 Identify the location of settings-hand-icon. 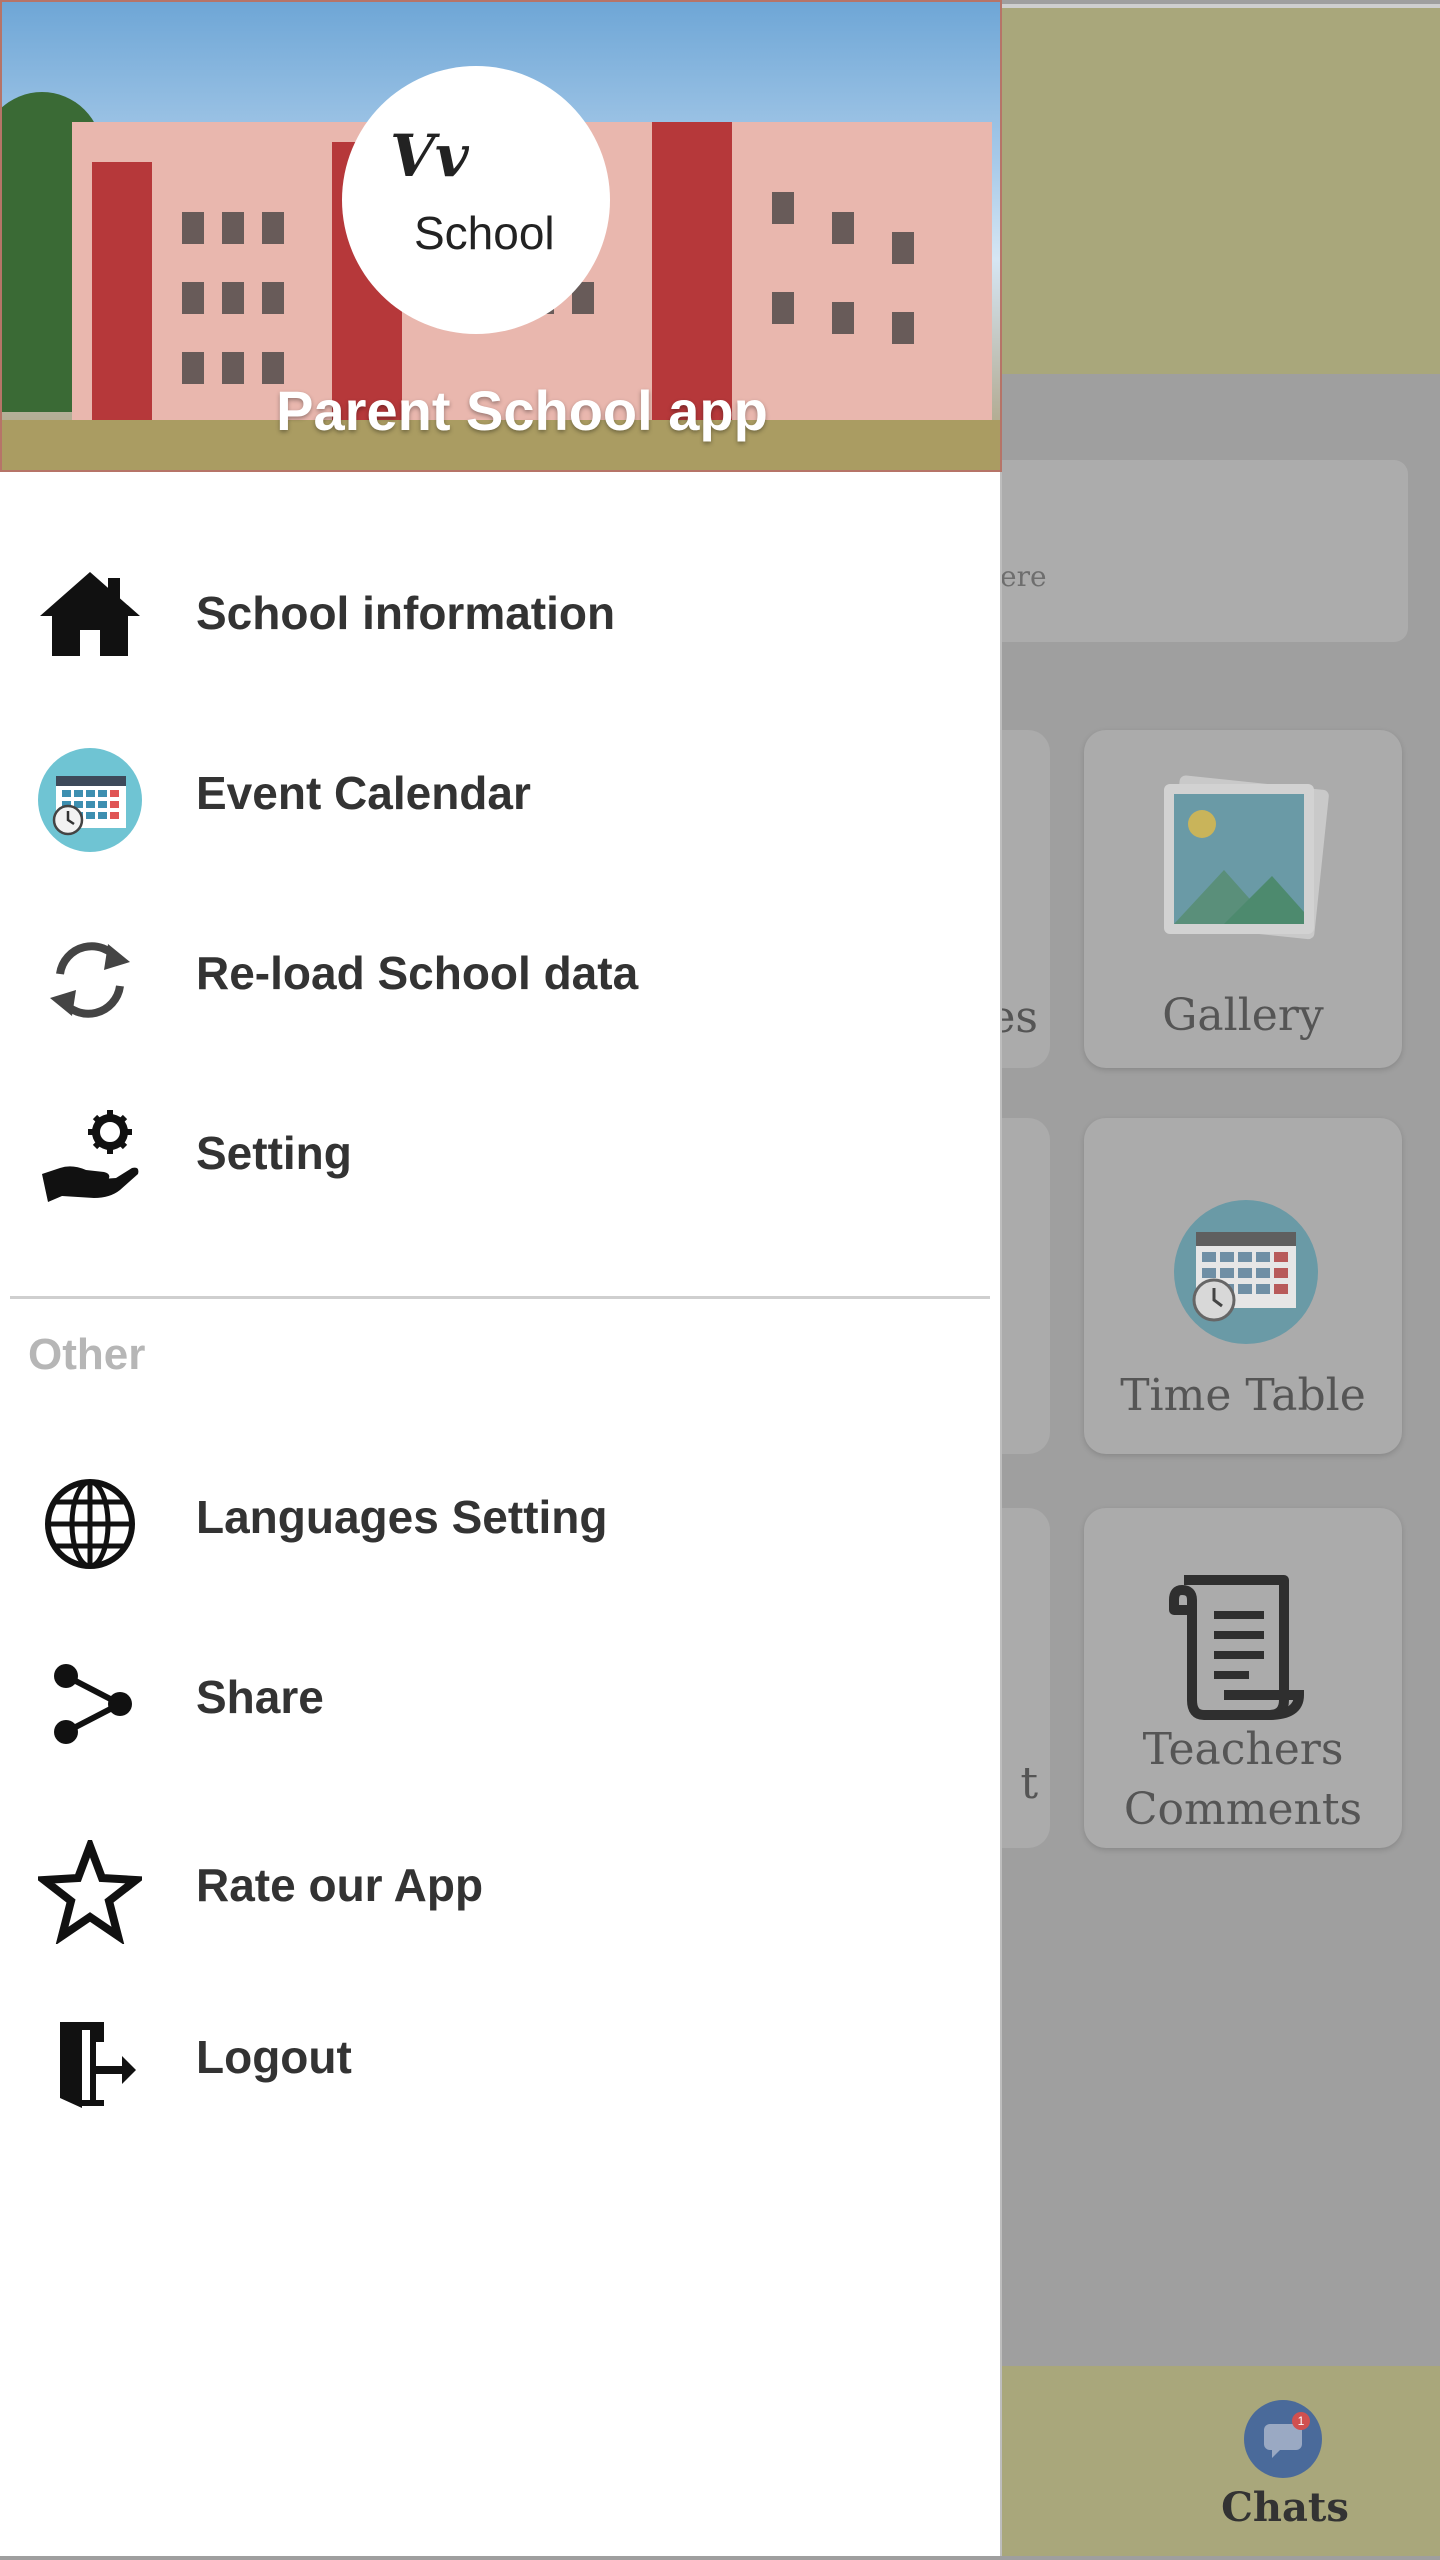
(90, 1156).